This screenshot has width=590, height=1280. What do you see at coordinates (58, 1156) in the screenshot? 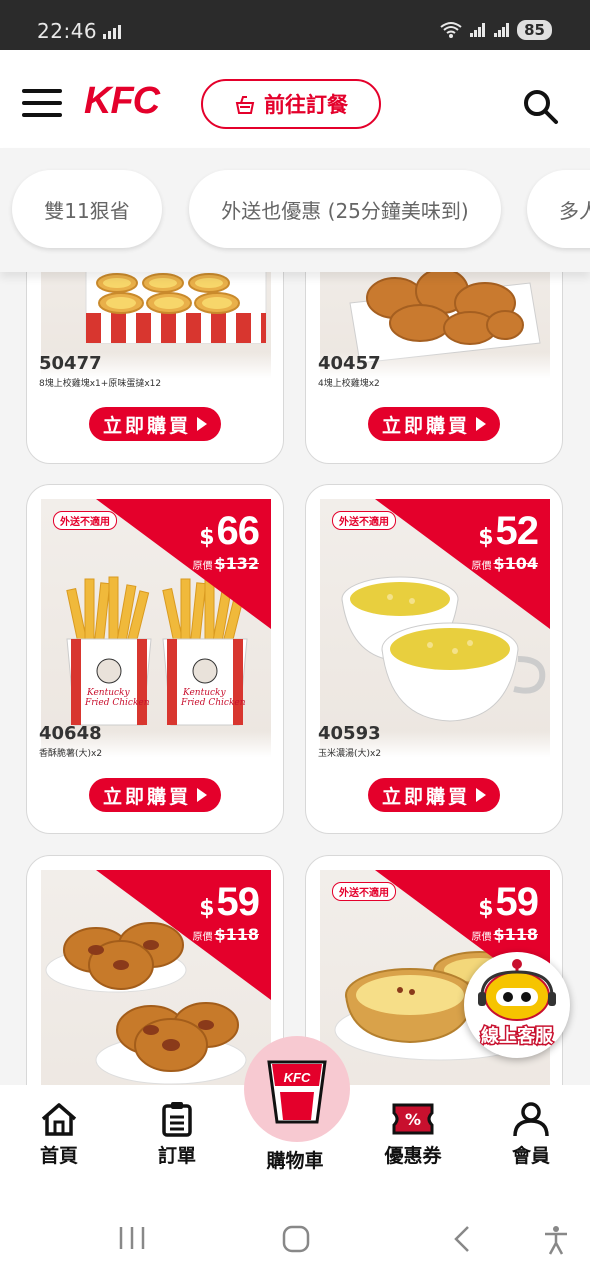
I see `nav-home-label: 首頁` at bounding box center [58, 1156].